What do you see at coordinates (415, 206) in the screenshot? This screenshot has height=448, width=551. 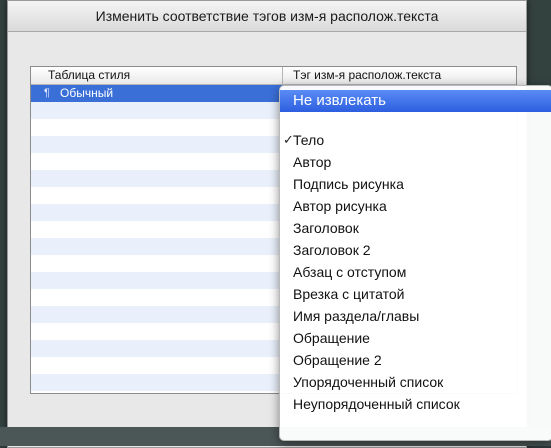 I see `menu-item-figure-author: Автор рисунка` at bounding box center [415, 206].